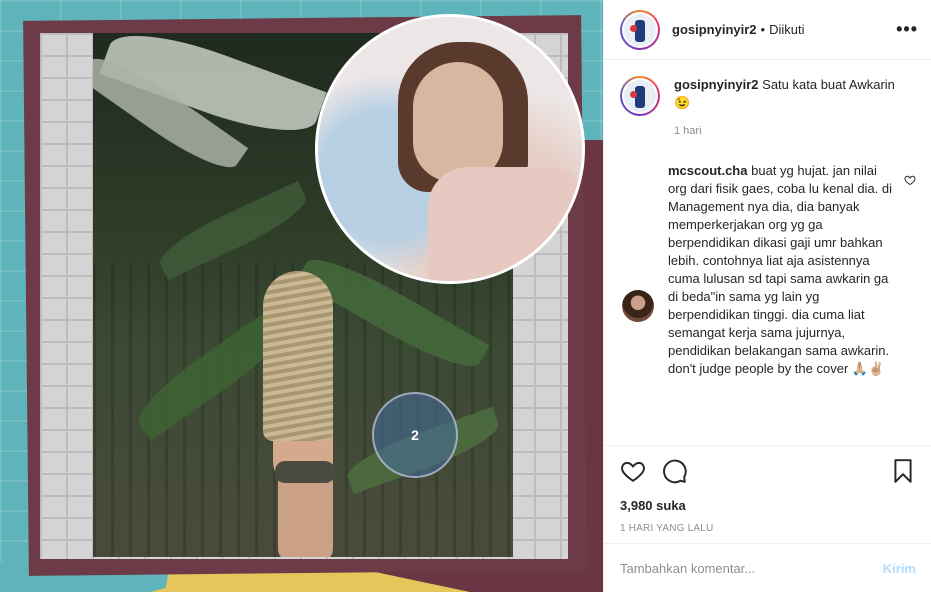 The height and width of the screenshot is (592, 931). I want to click on person-figure, so click(303, 414).